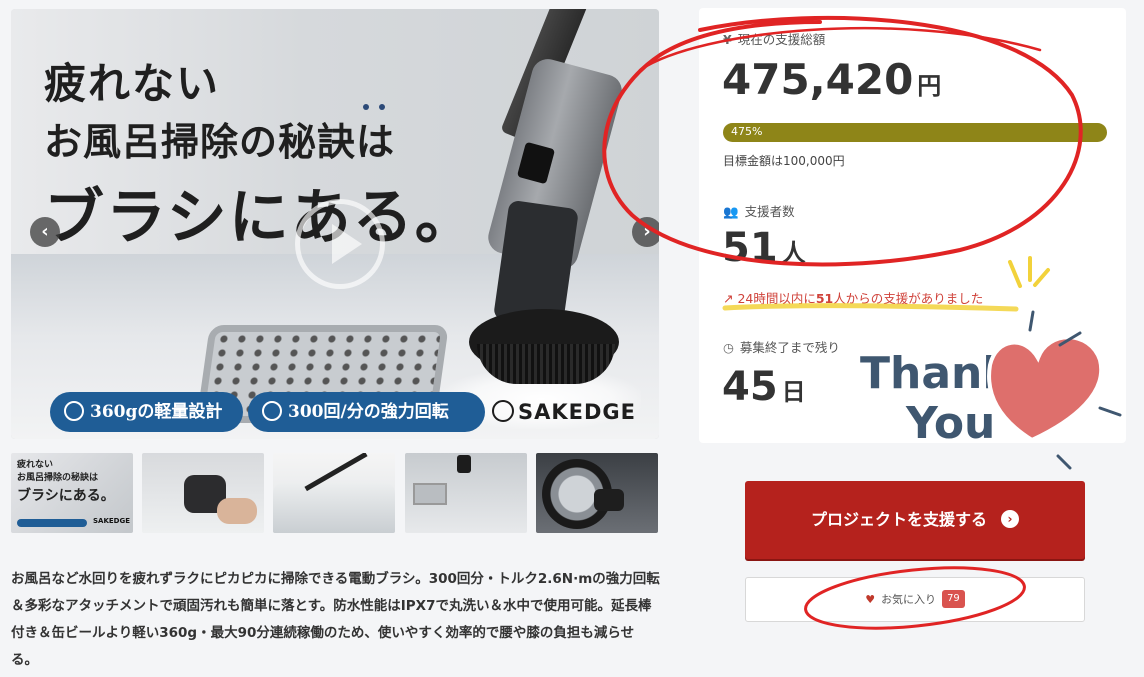 The image size is (1144, 677). What do you see at coordinates (546, 364) in the screenshot?
I see `brush-bristles` at bounding box center [546, 364].